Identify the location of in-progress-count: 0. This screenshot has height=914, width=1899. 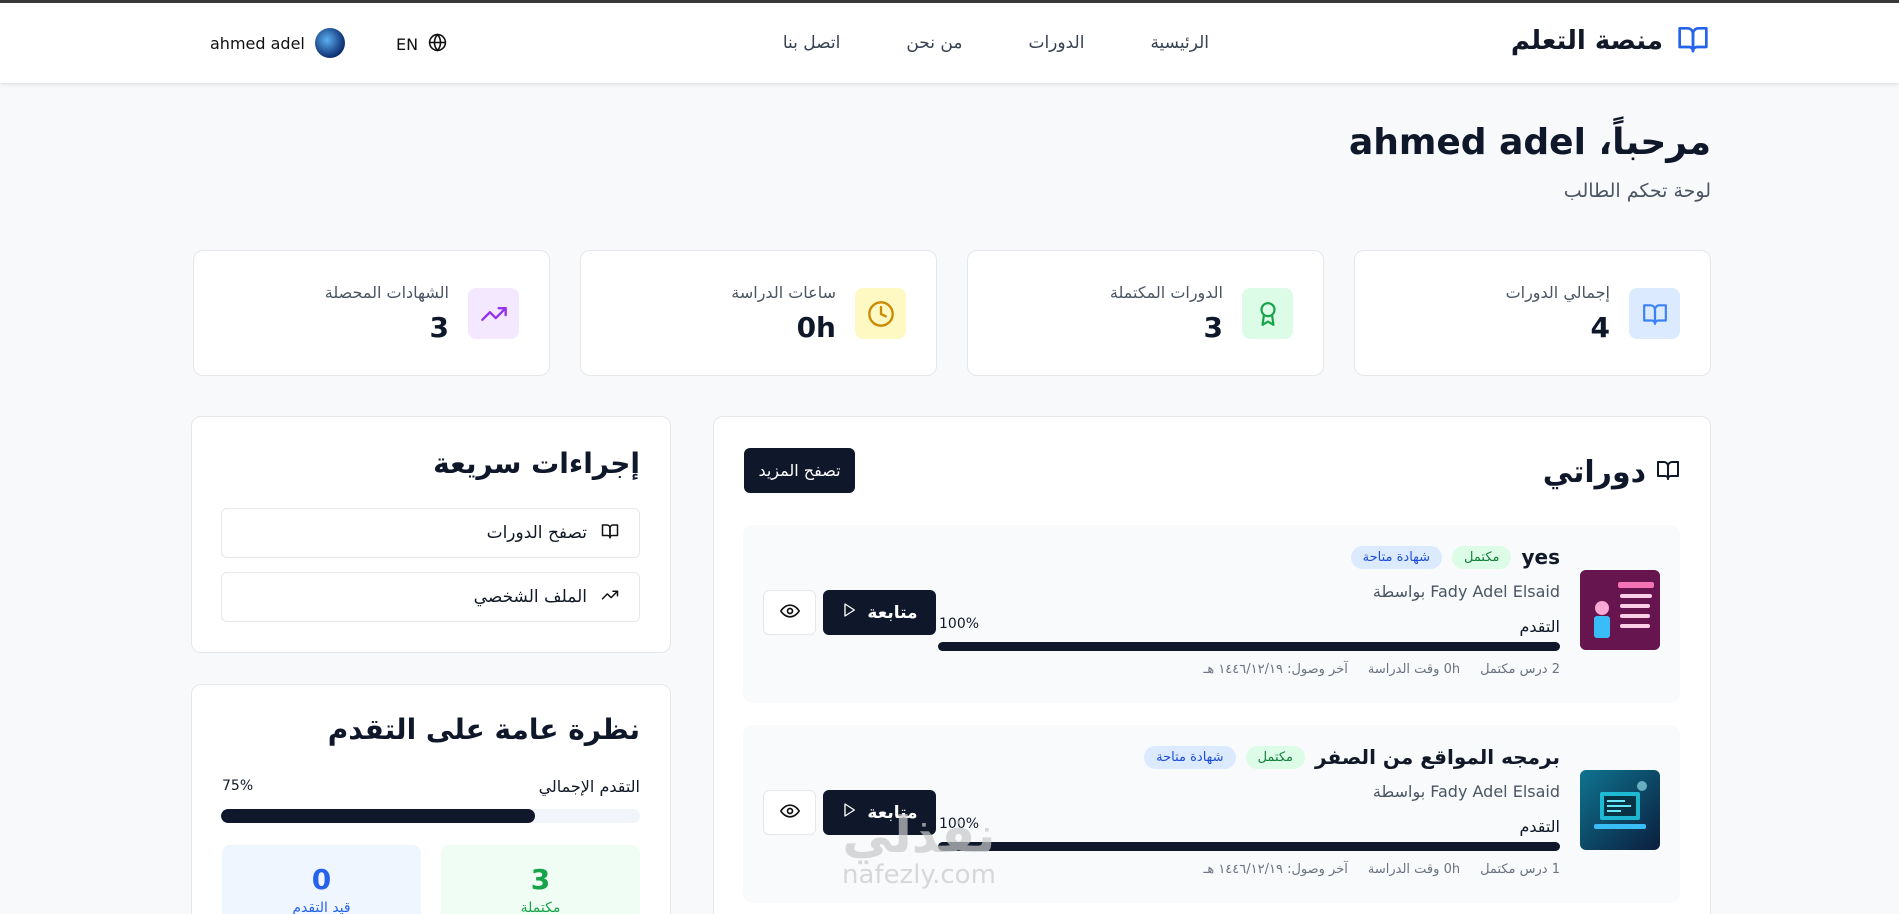
(321, 879).